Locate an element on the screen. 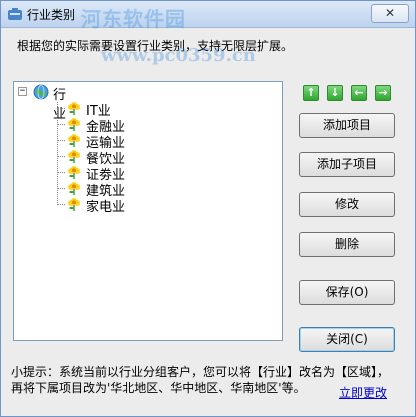 The height and width of the screenshot is (417, 416). move-left-icon: ← is located at coordinates (359, 93).